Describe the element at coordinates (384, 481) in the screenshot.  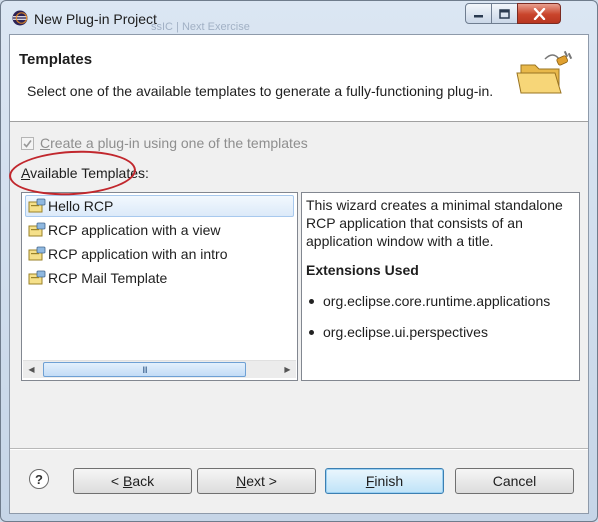
I see `finish-button: Finish` at that location.